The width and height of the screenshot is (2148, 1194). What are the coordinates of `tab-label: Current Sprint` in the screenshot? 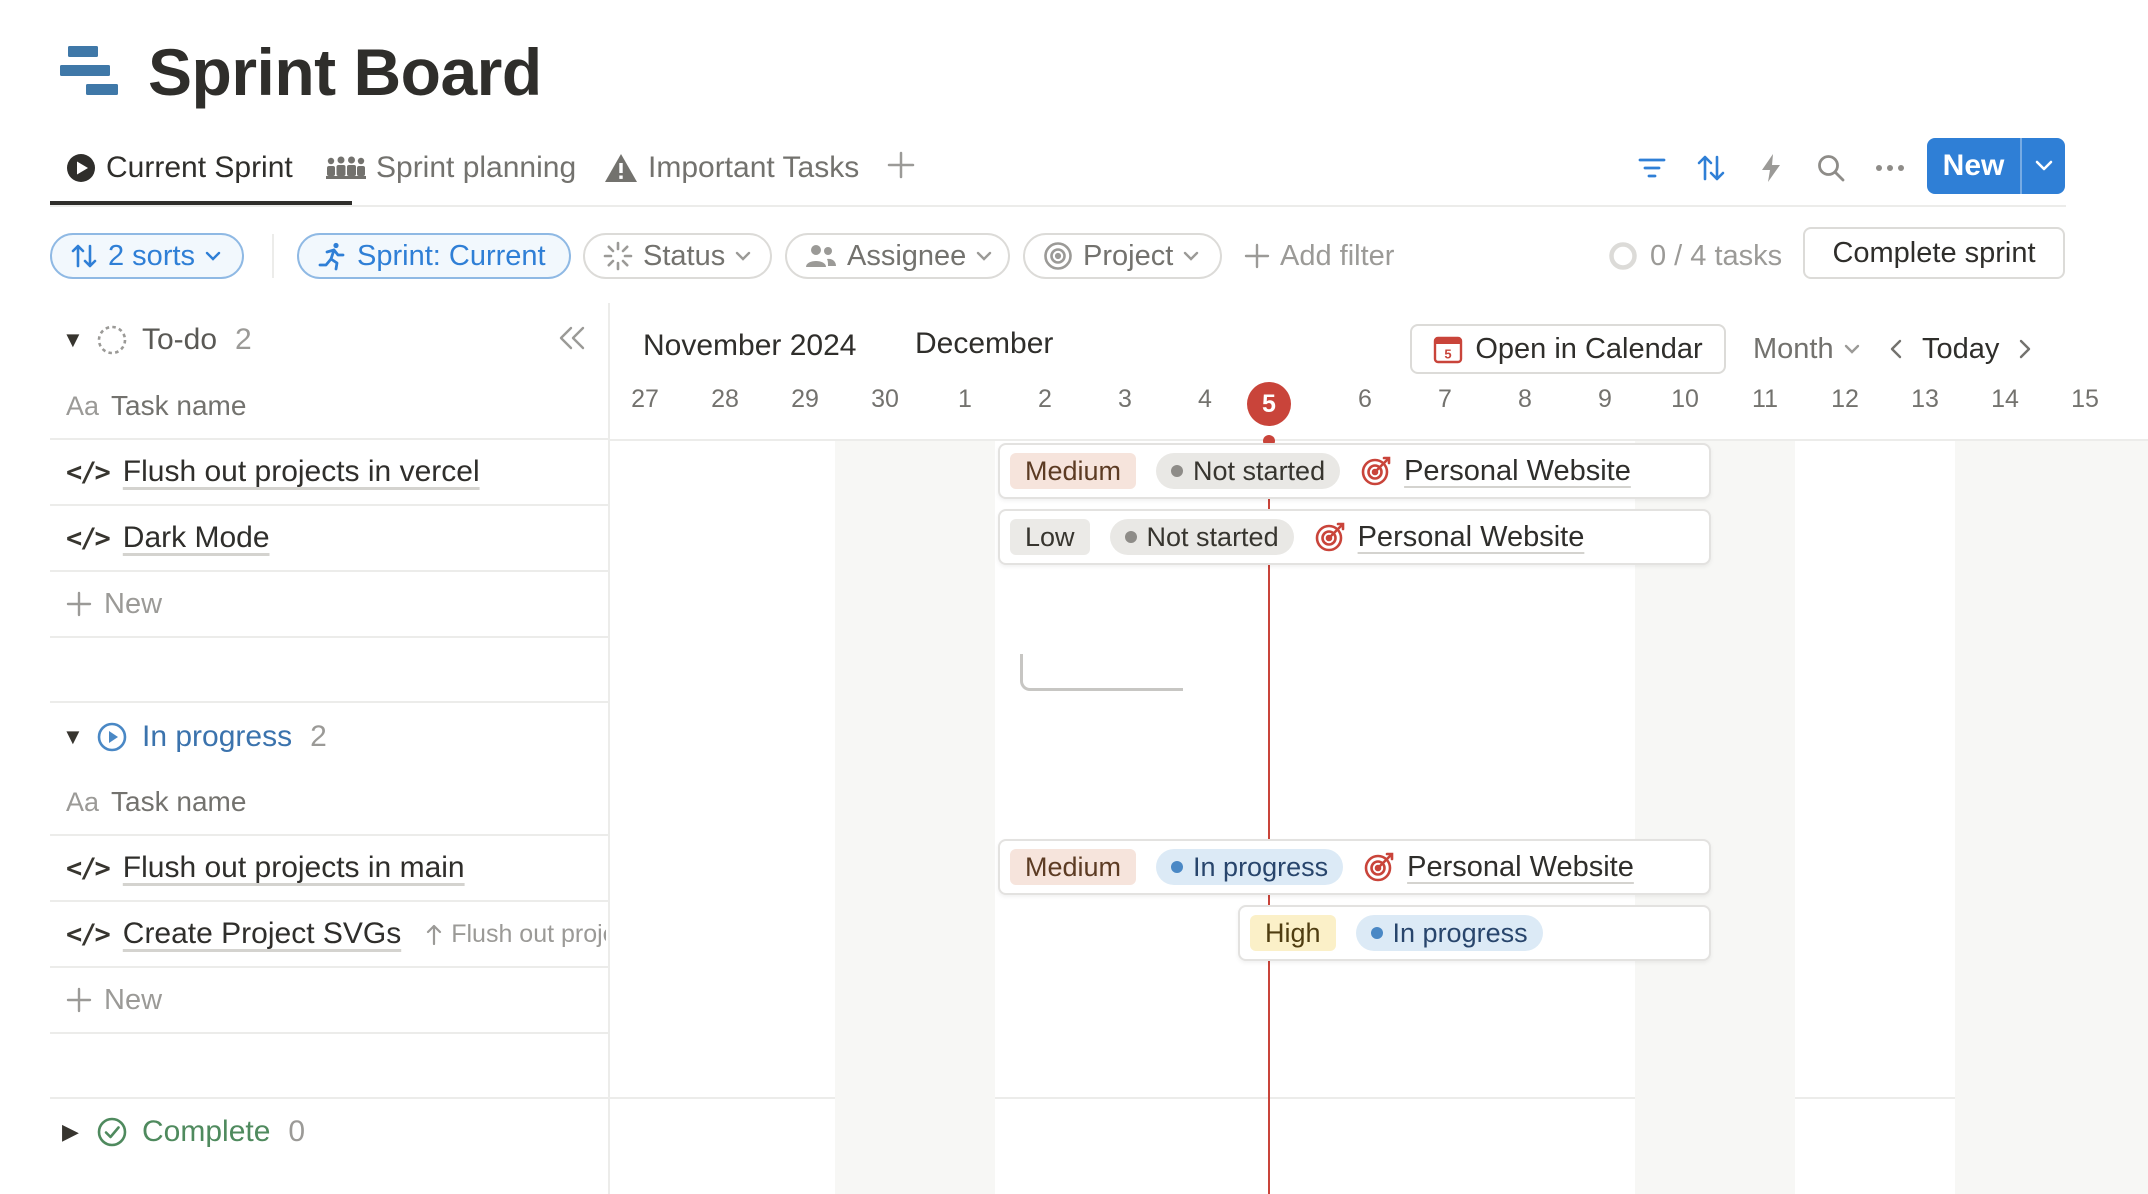 It's located at (199, 167).